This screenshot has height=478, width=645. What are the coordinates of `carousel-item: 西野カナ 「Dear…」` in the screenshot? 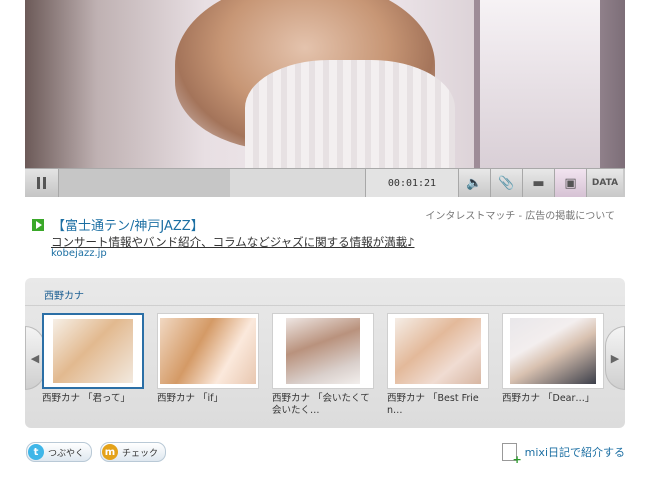 It's located at (553, 365).